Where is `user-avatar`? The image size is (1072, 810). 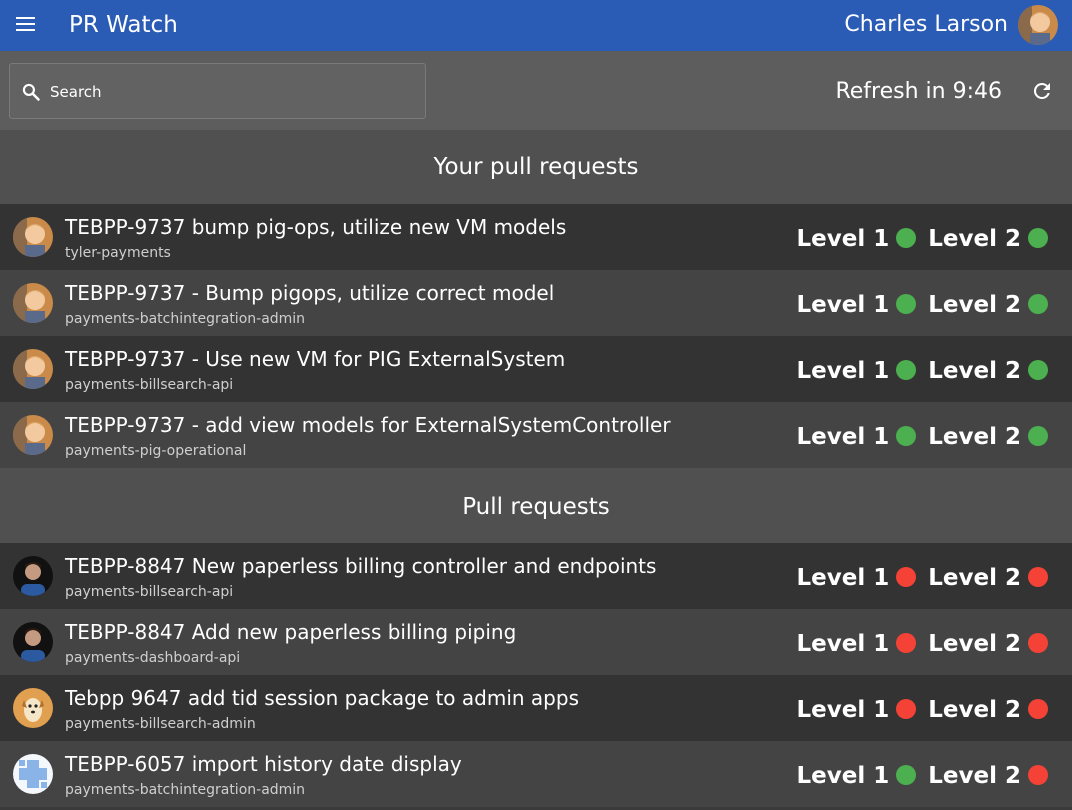
user-avatar is located at coordinates (1038, 25).